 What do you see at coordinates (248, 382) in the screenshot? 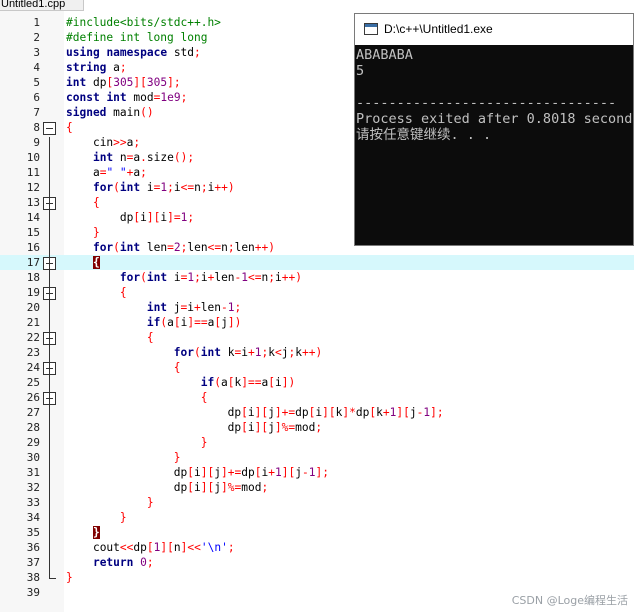
I see `code-text: if(a[k]==a[i])` at bounding box center [248, 382].